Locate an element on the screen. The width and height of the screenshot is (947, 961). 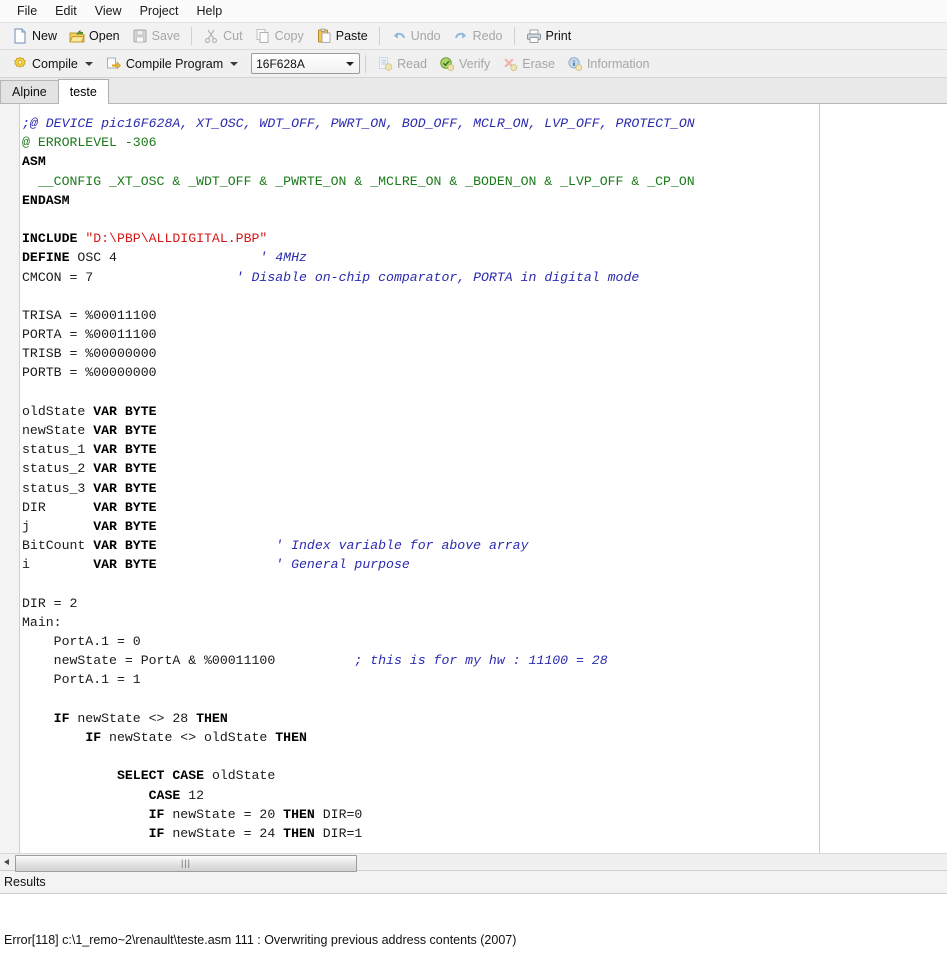
code-line: PortA.1 = 1 is located at coordinates (484, 679).